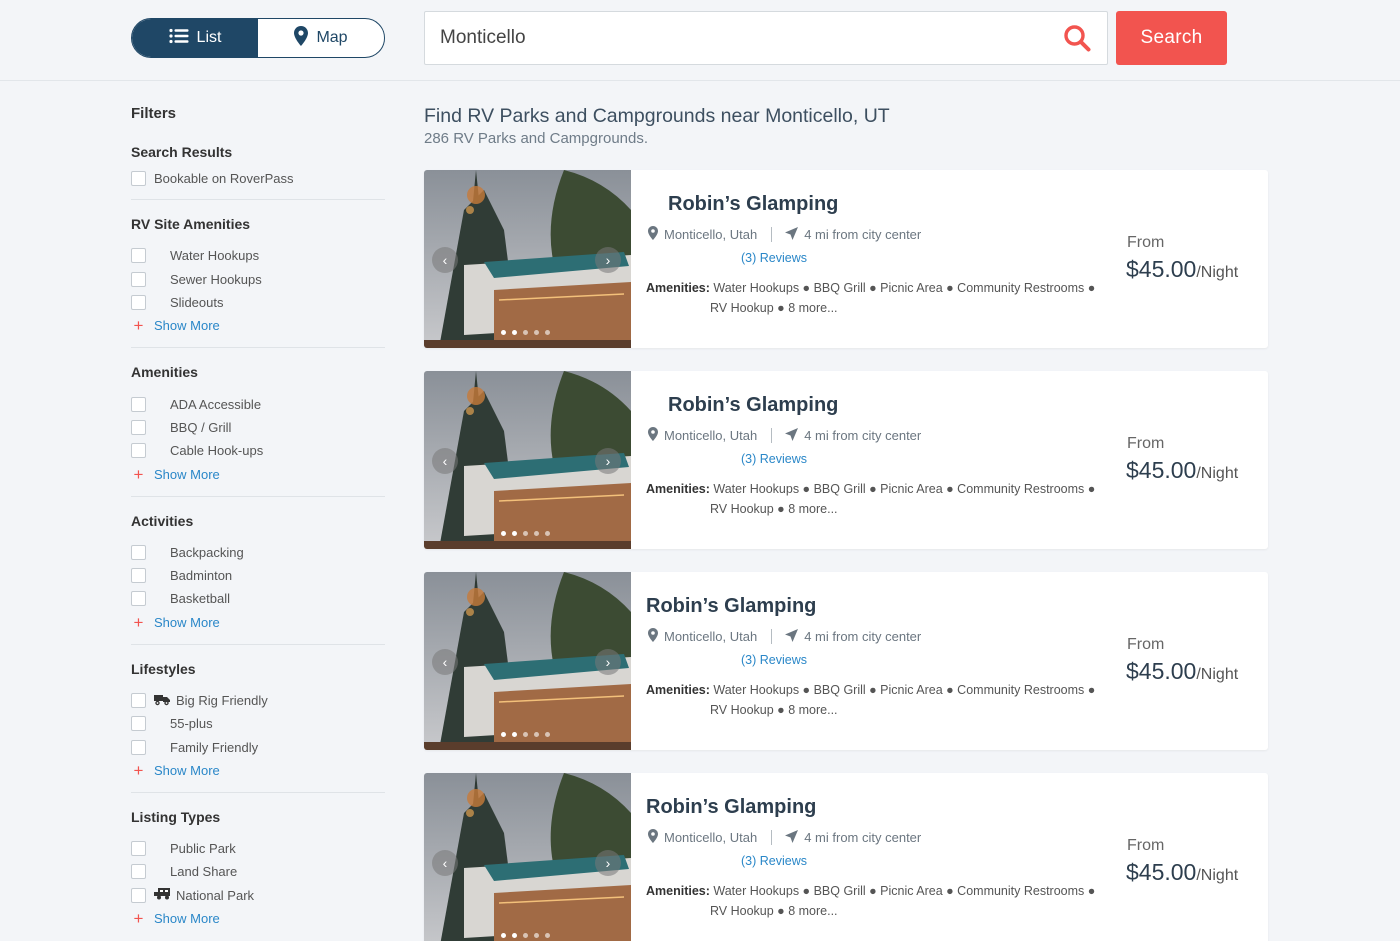 The image size is (1400, 941). What do you see at coordinates (258, 255) in the screenshot?
I see `filter-option: Water Hookups` at bounding box center [258, 255].